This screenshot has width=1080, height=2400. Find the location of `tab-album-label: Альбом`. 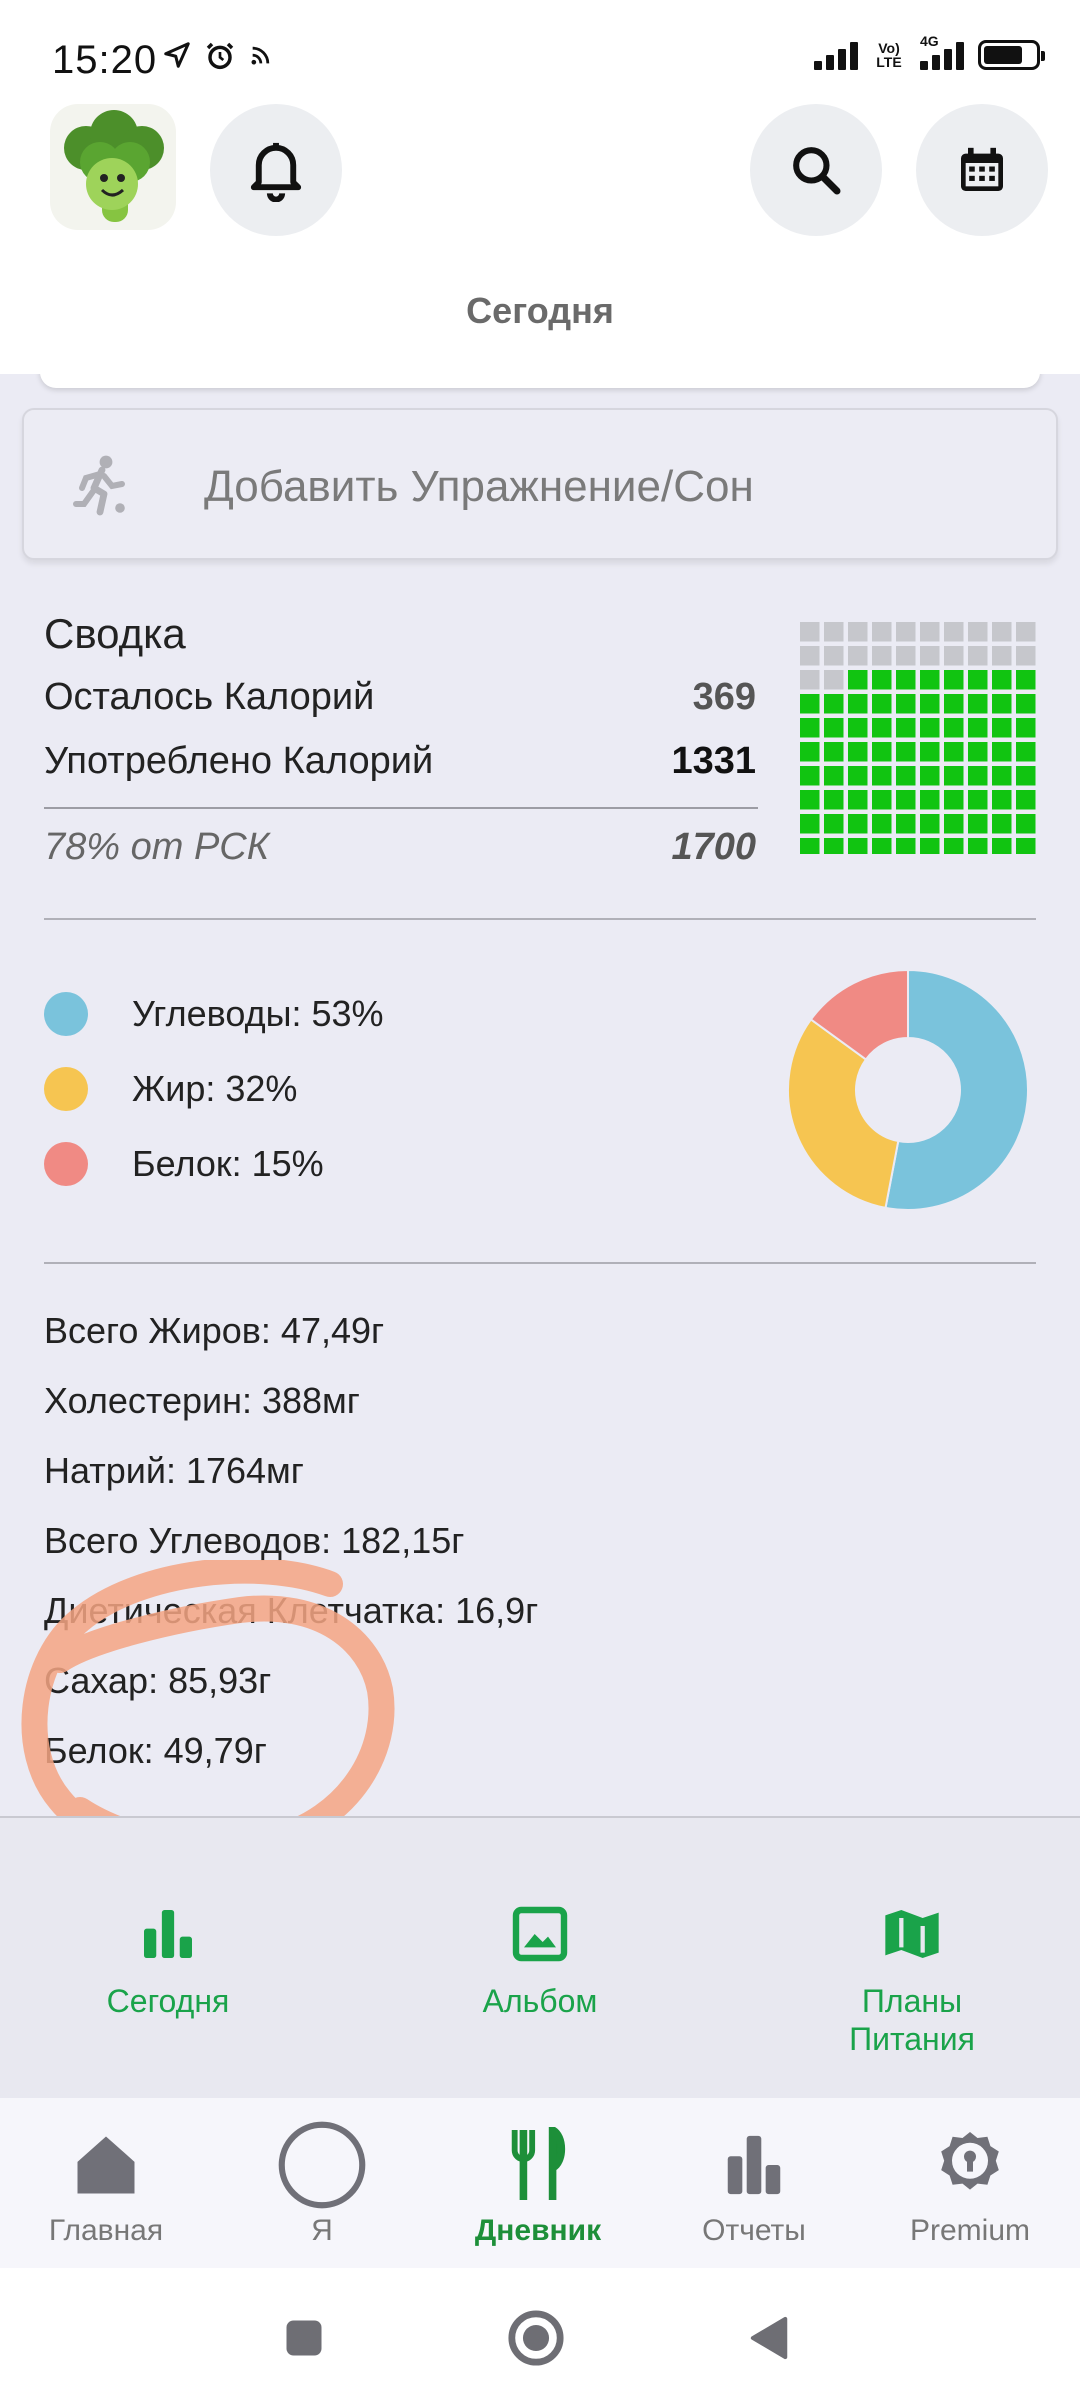

tab-album-label: Альбом is located at coordinates (540, 2001).